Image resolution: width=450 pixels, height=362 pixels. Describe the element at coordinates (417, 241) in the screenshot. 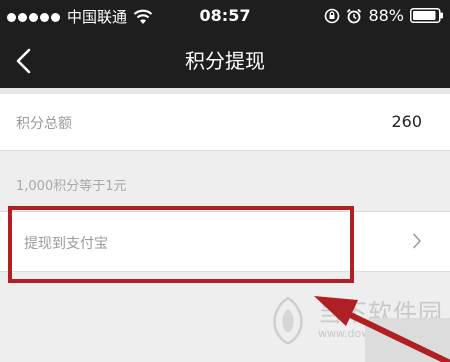

I see `chevron-right-icon` at that location.